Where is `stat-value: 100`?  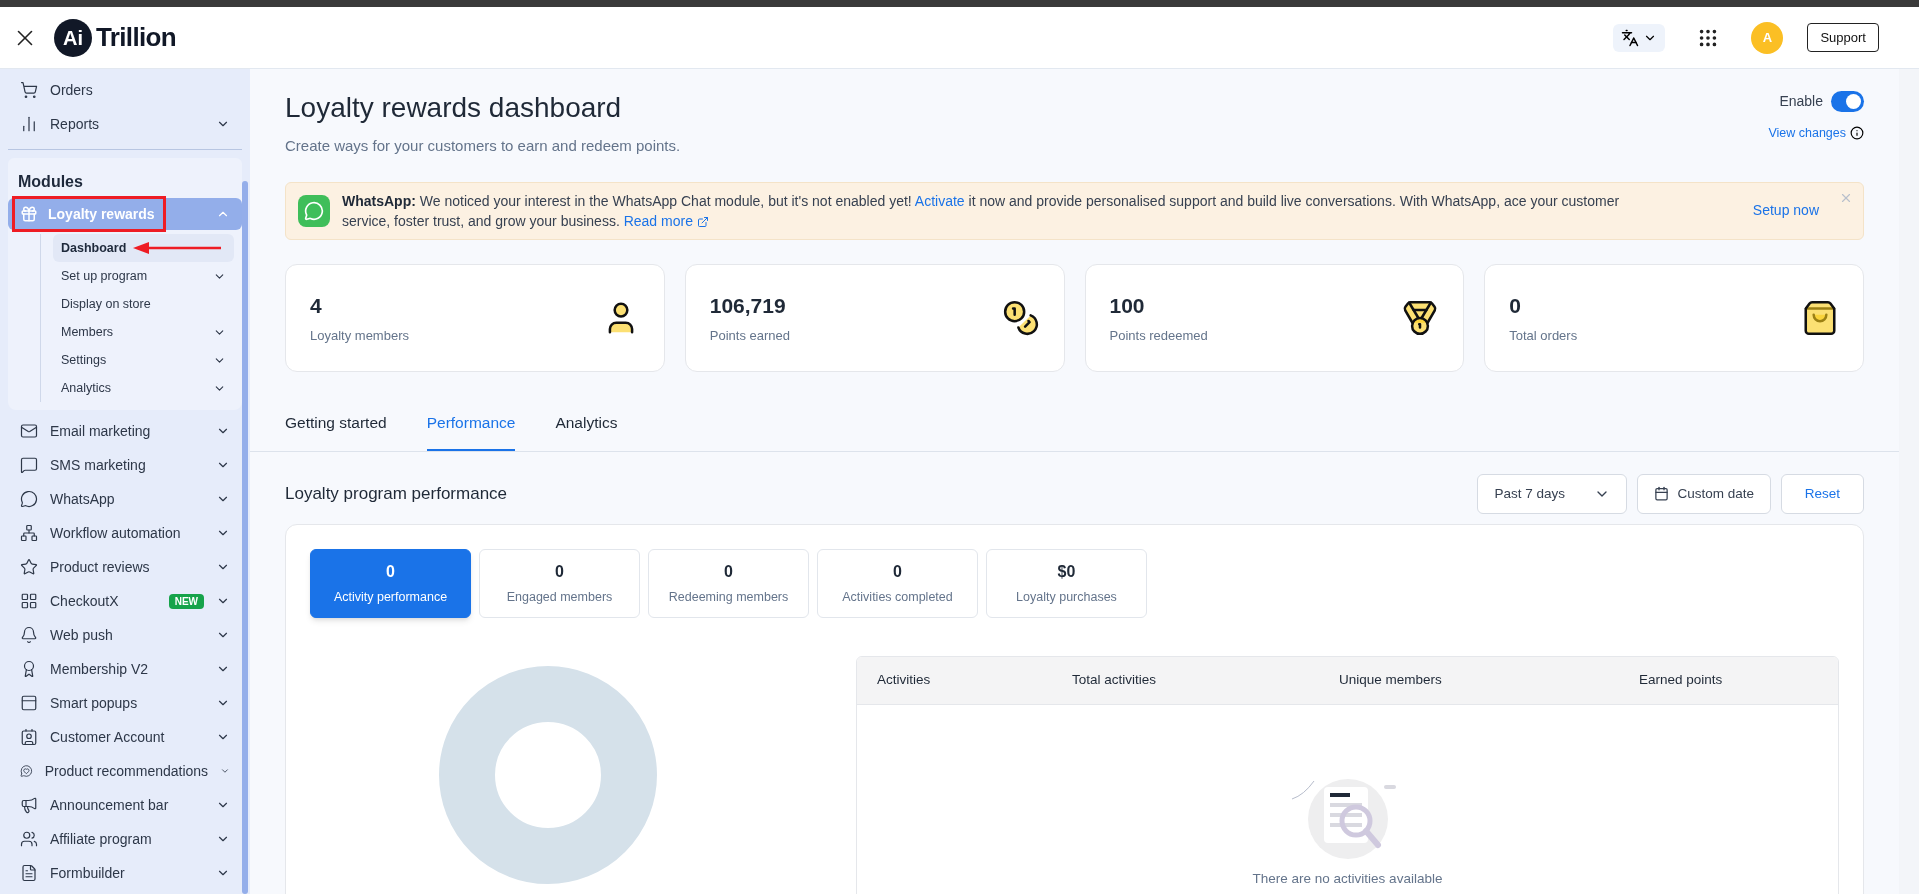 stat-value: 100 is located at coordinates (1127, 306).